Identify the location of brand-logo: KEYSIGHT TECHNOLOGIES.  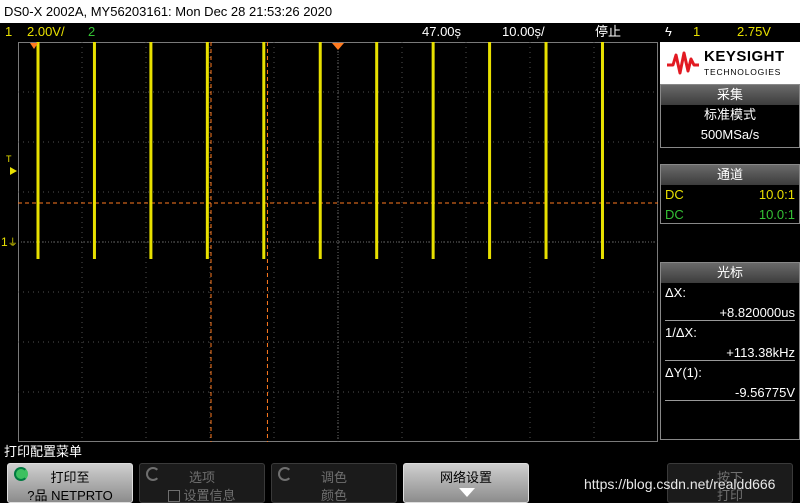
(730, 63).